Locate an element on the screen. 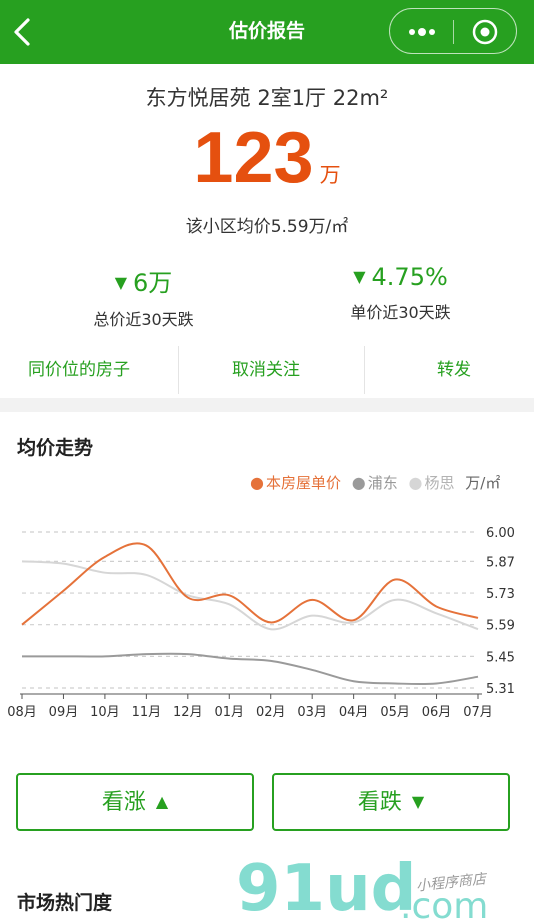 This screenshot has height=924, width=534. price-unit: 万 is located at coordinates (330, 175).